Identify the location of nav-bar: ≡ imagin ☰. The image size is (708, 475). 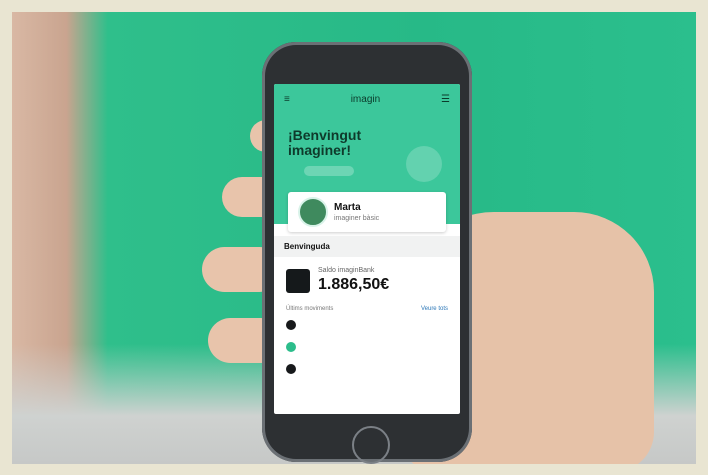
(367, 99).